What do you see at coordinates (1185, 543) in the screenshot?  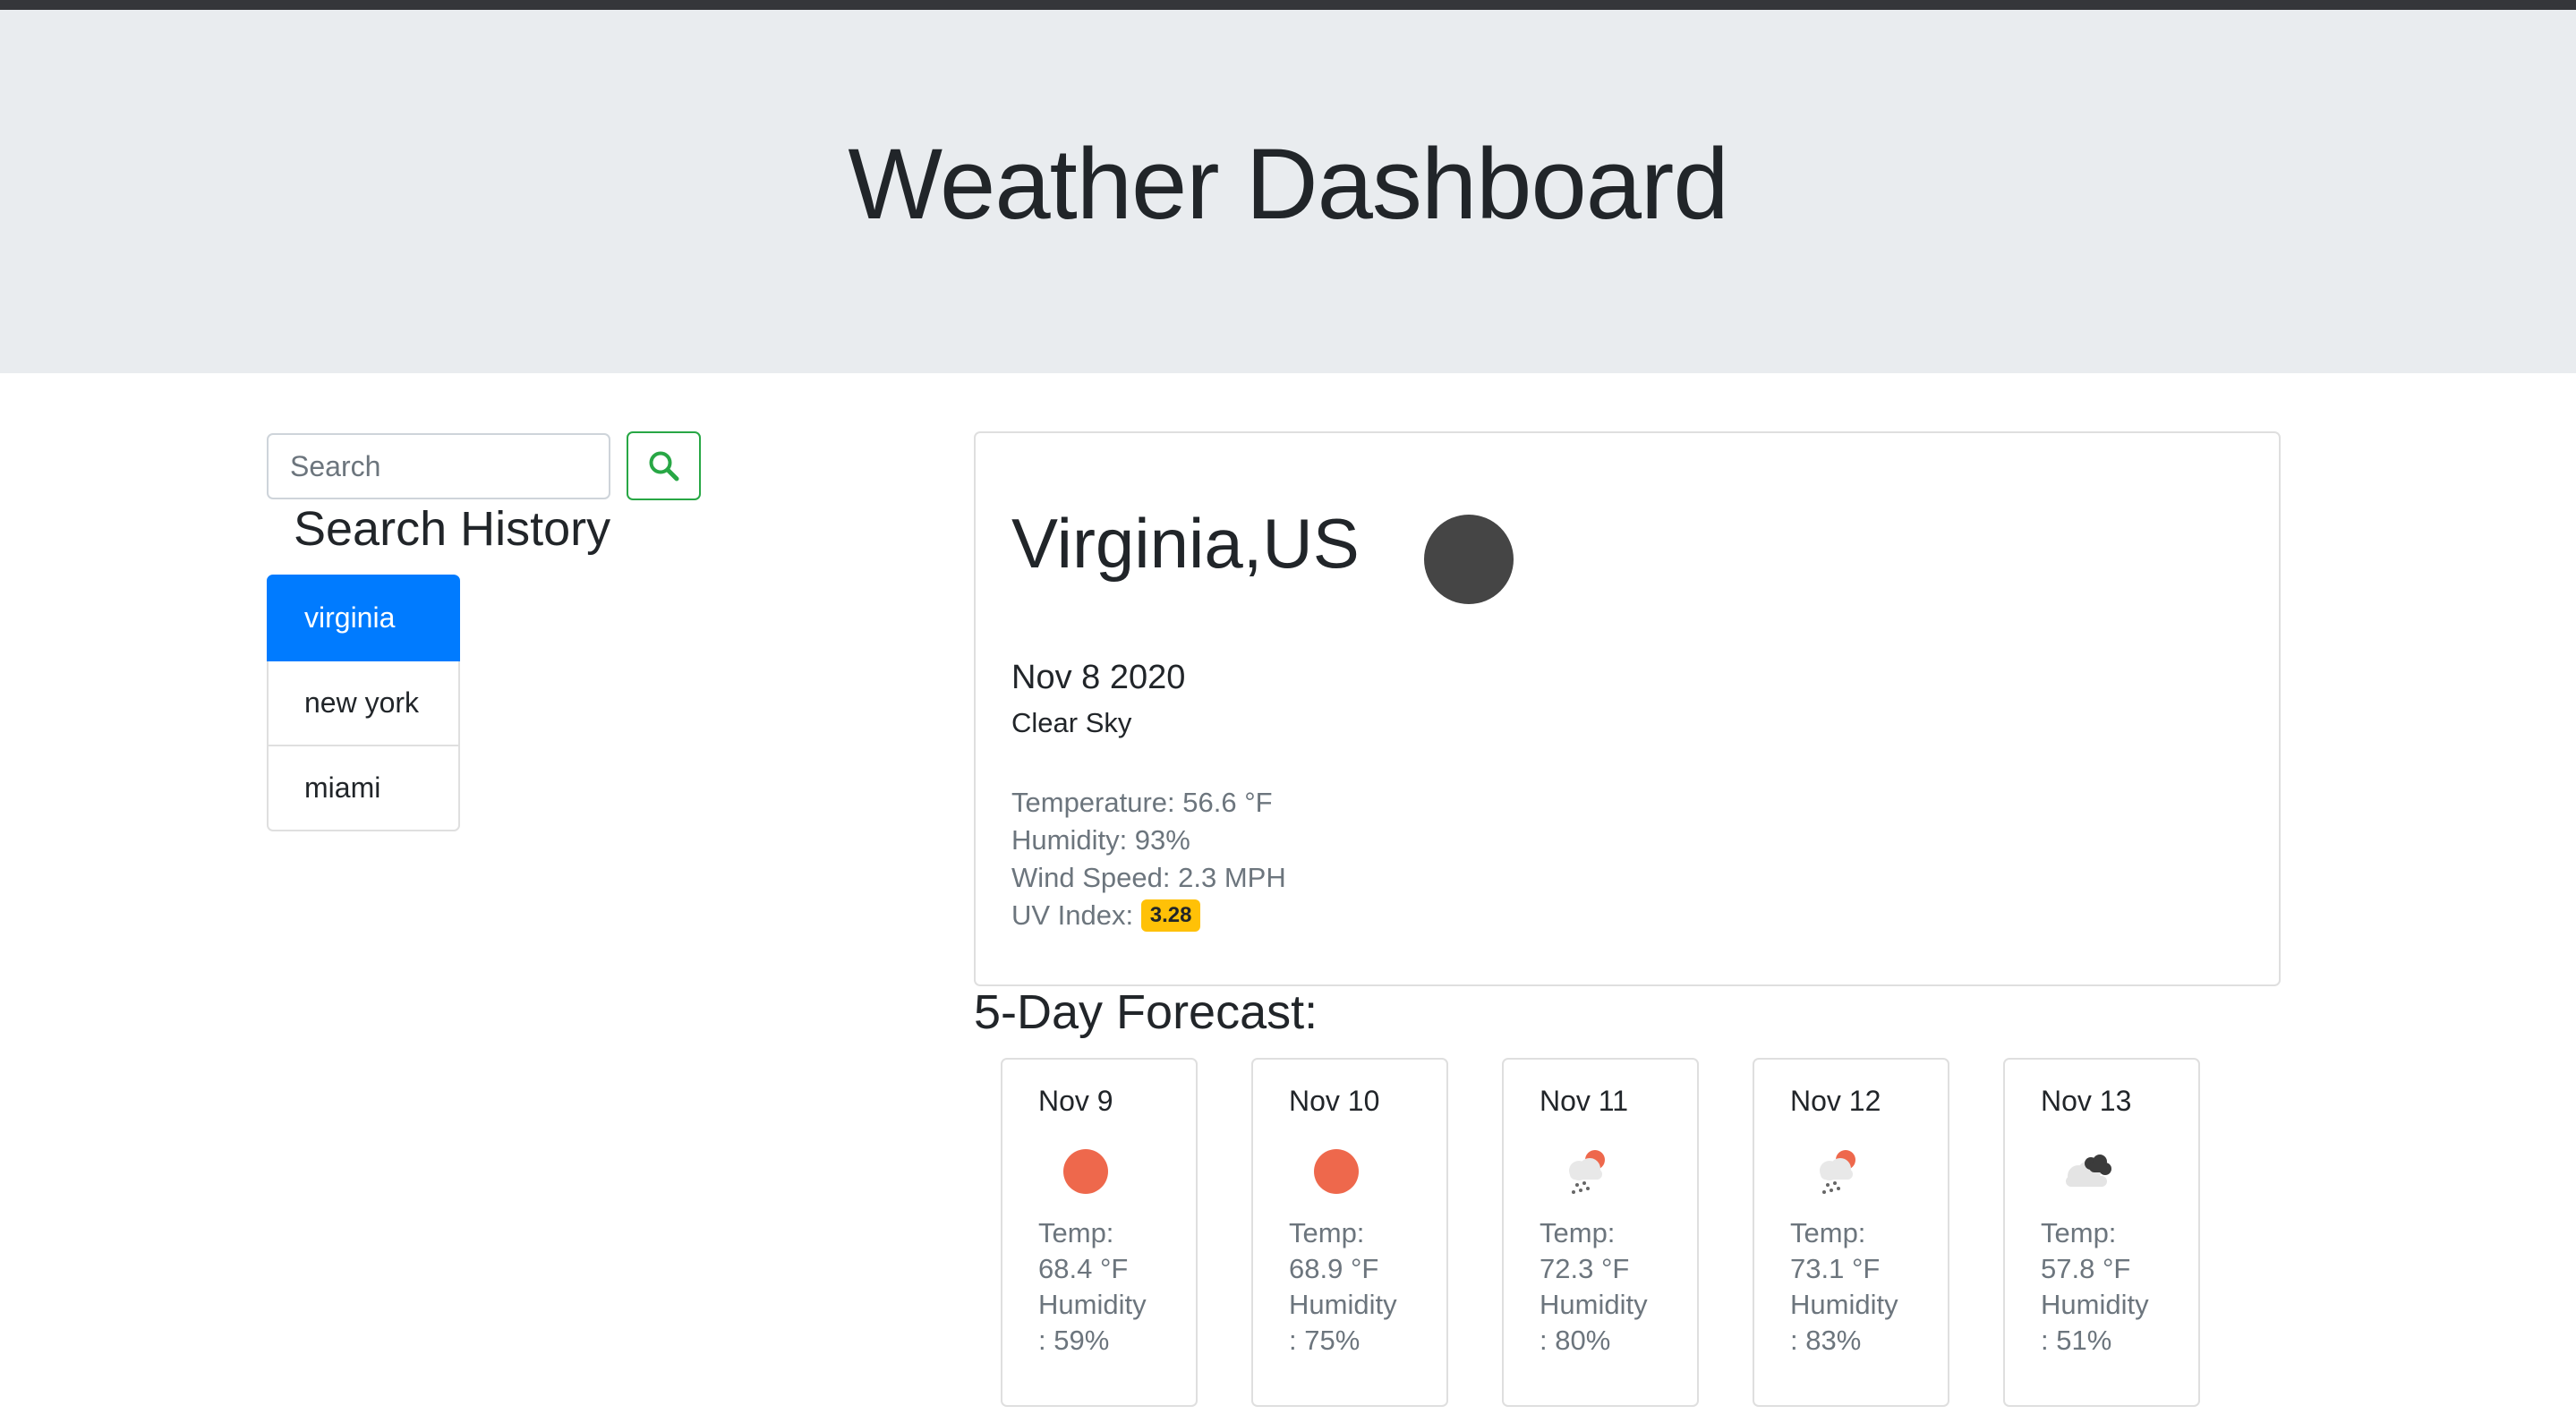 I see `city-name: Virginia,US` at bounding box center [1185, 543].